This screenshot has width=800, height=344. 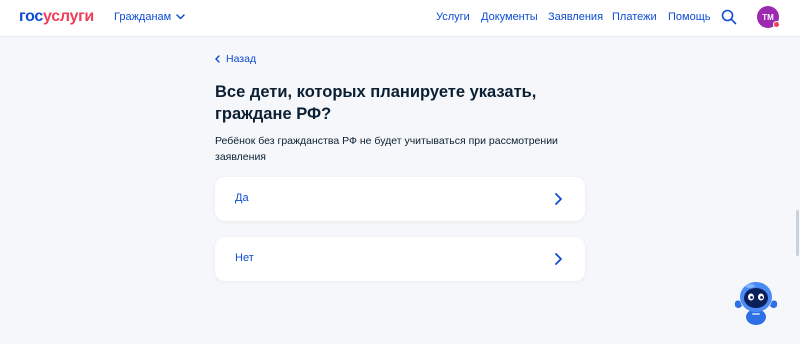 What do you see at coordinates (776, 24) in the screenshot?
I see `notification-dot` at bounding box center [776, 24].